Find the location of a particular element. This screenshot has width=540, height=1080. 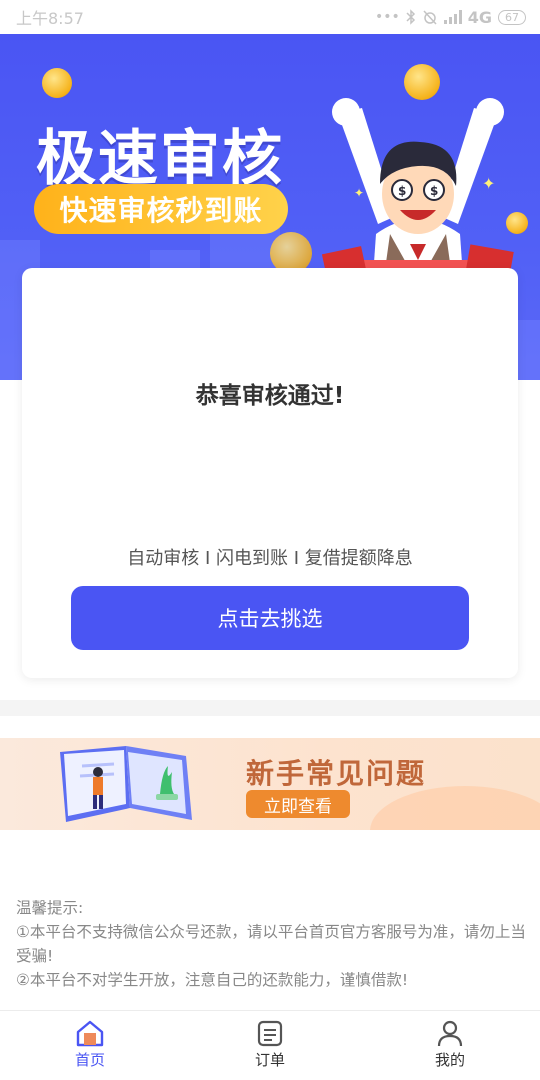

tab-label: 我的 is located at coordinates (449, 1060).